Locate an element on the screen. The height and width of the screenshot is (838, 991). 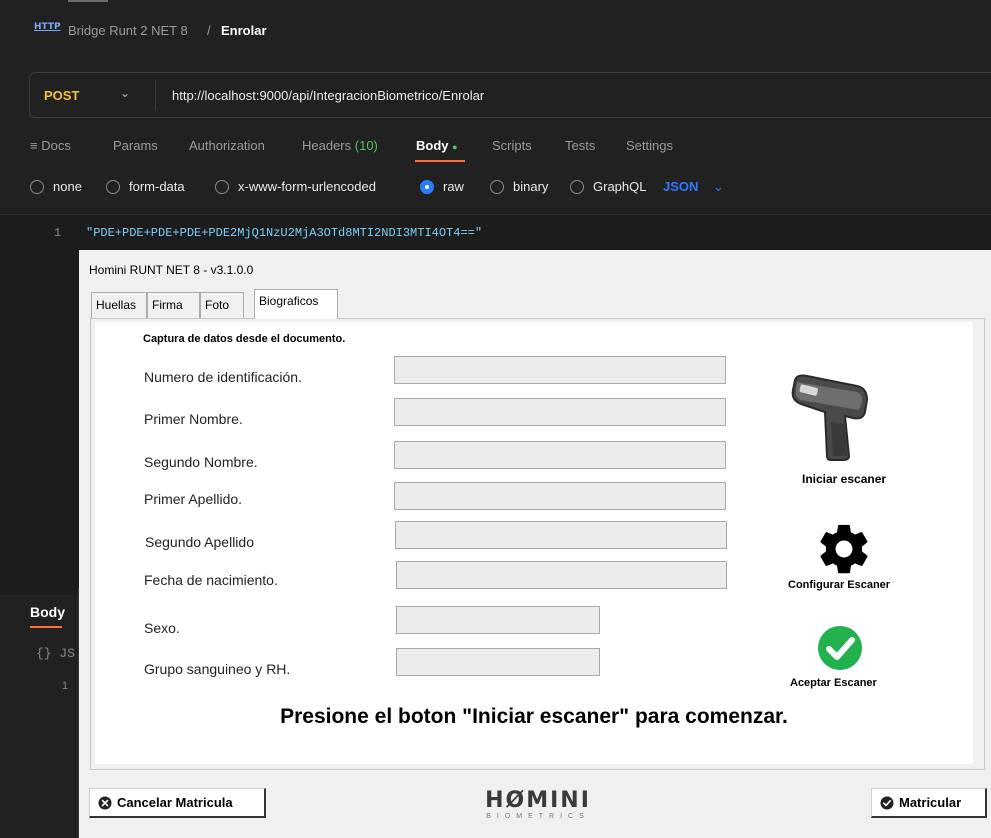
radio-raw-label: raw is located at coordinates (453, 186).